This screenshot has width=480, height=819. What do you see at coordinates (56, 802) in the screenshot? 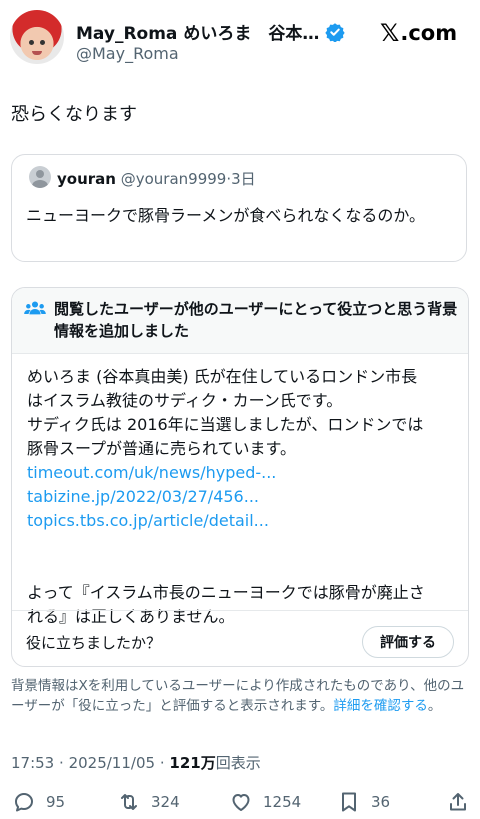
I see `reply-count: 95` at bounding box center [56, 802].